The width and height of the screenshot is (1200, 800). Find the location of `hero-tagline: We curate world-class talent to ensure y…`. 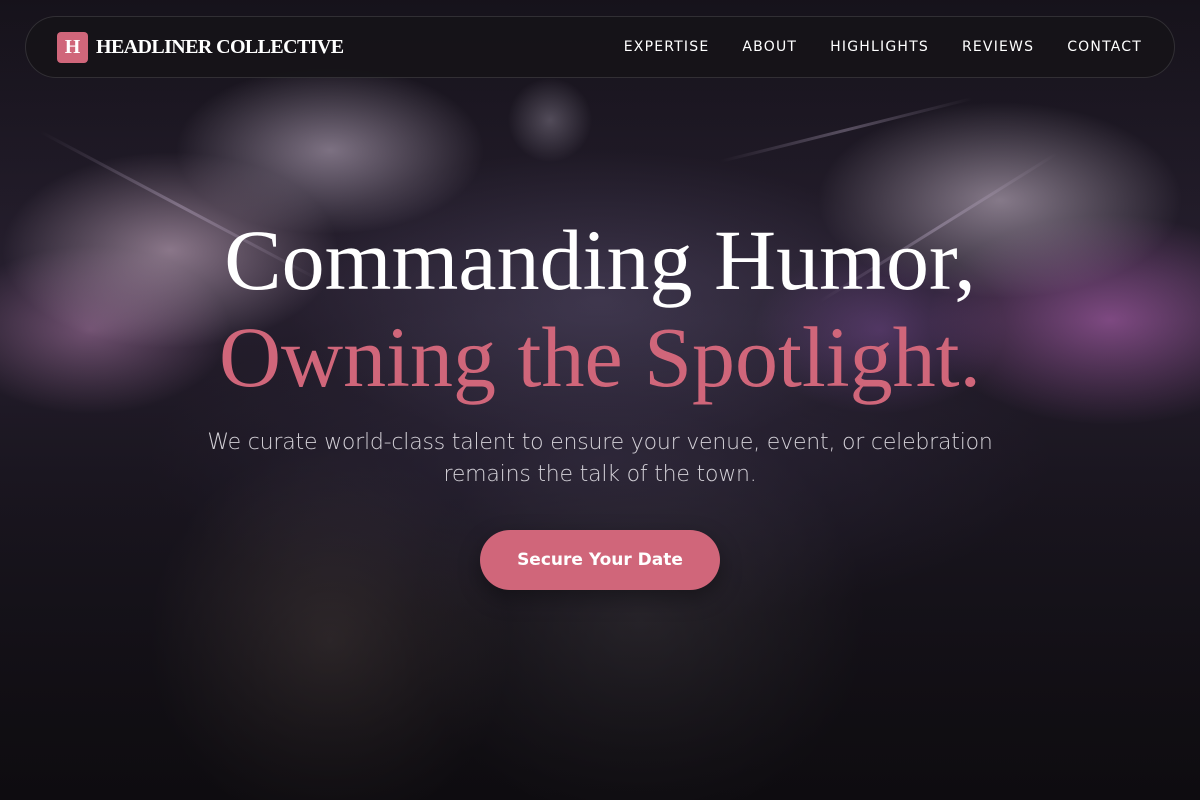

hero-tagline: We curate world-class talent to ensure y… is located at coordinates (600, 458).